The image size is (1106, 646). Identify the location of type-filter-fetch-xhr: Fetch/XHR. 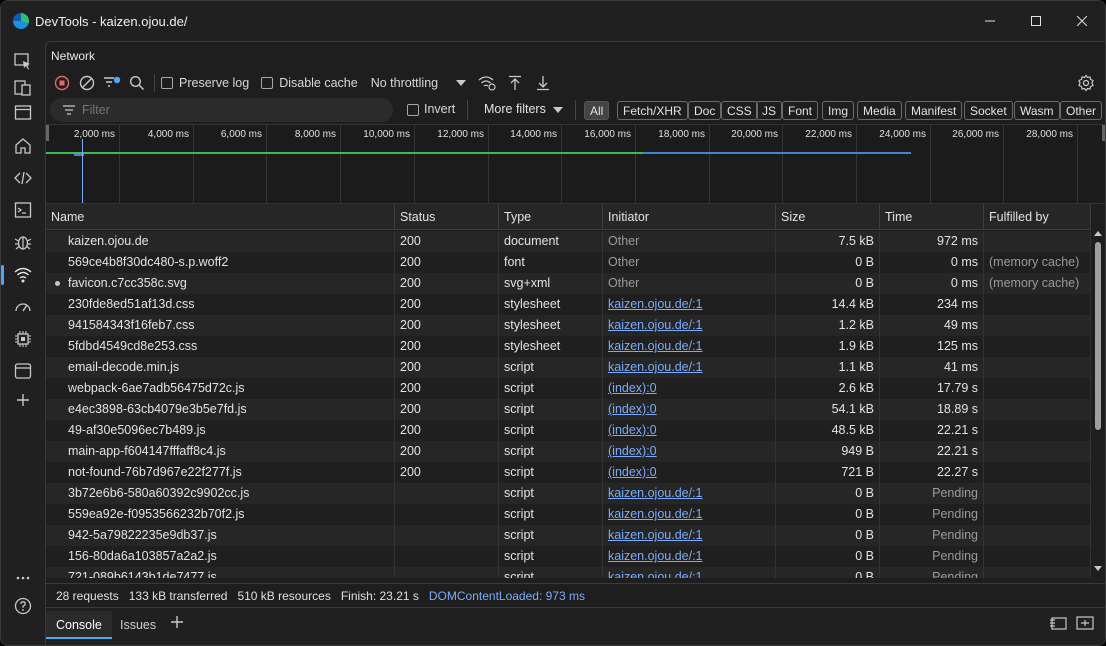
(652, 110).